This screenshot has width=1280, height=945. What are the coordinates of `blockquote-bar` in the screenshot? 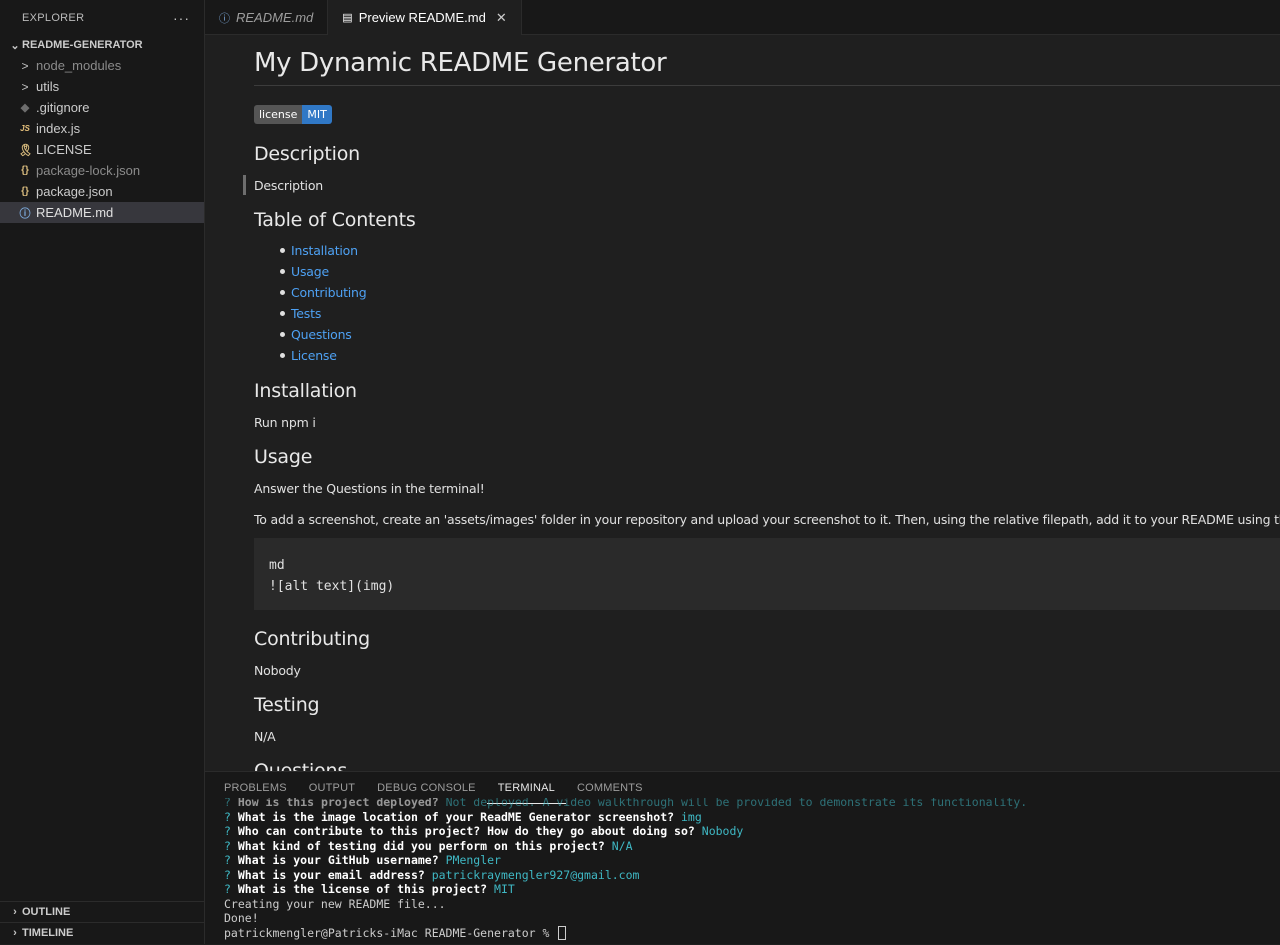 It's located at (244, 185).